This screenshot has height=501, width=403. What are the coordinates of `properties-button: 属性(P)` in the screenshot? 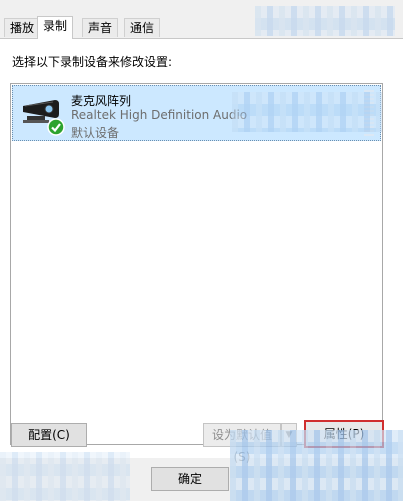 It's located at (344, 434).